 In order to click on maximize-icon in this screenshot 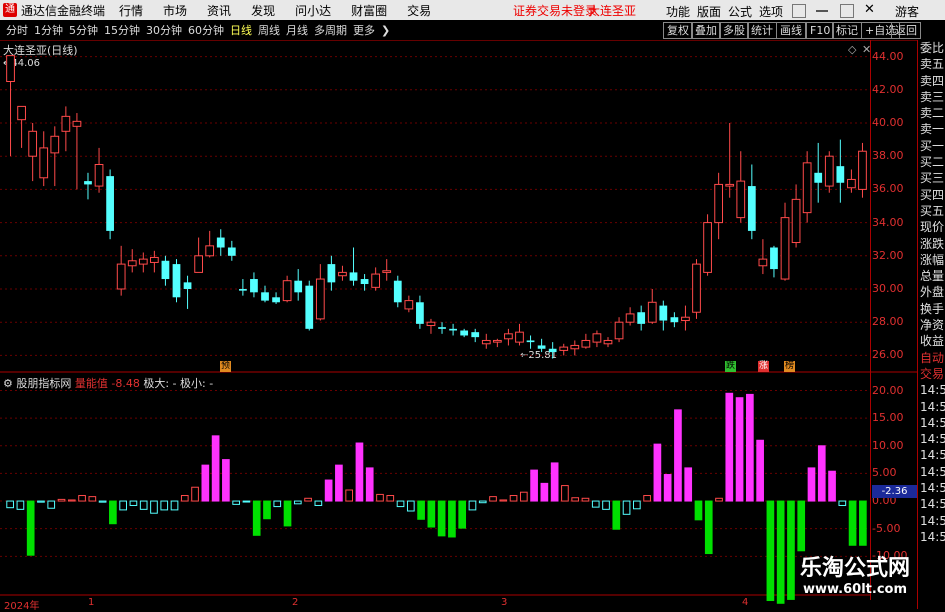, I will do `click(847, 11)`.